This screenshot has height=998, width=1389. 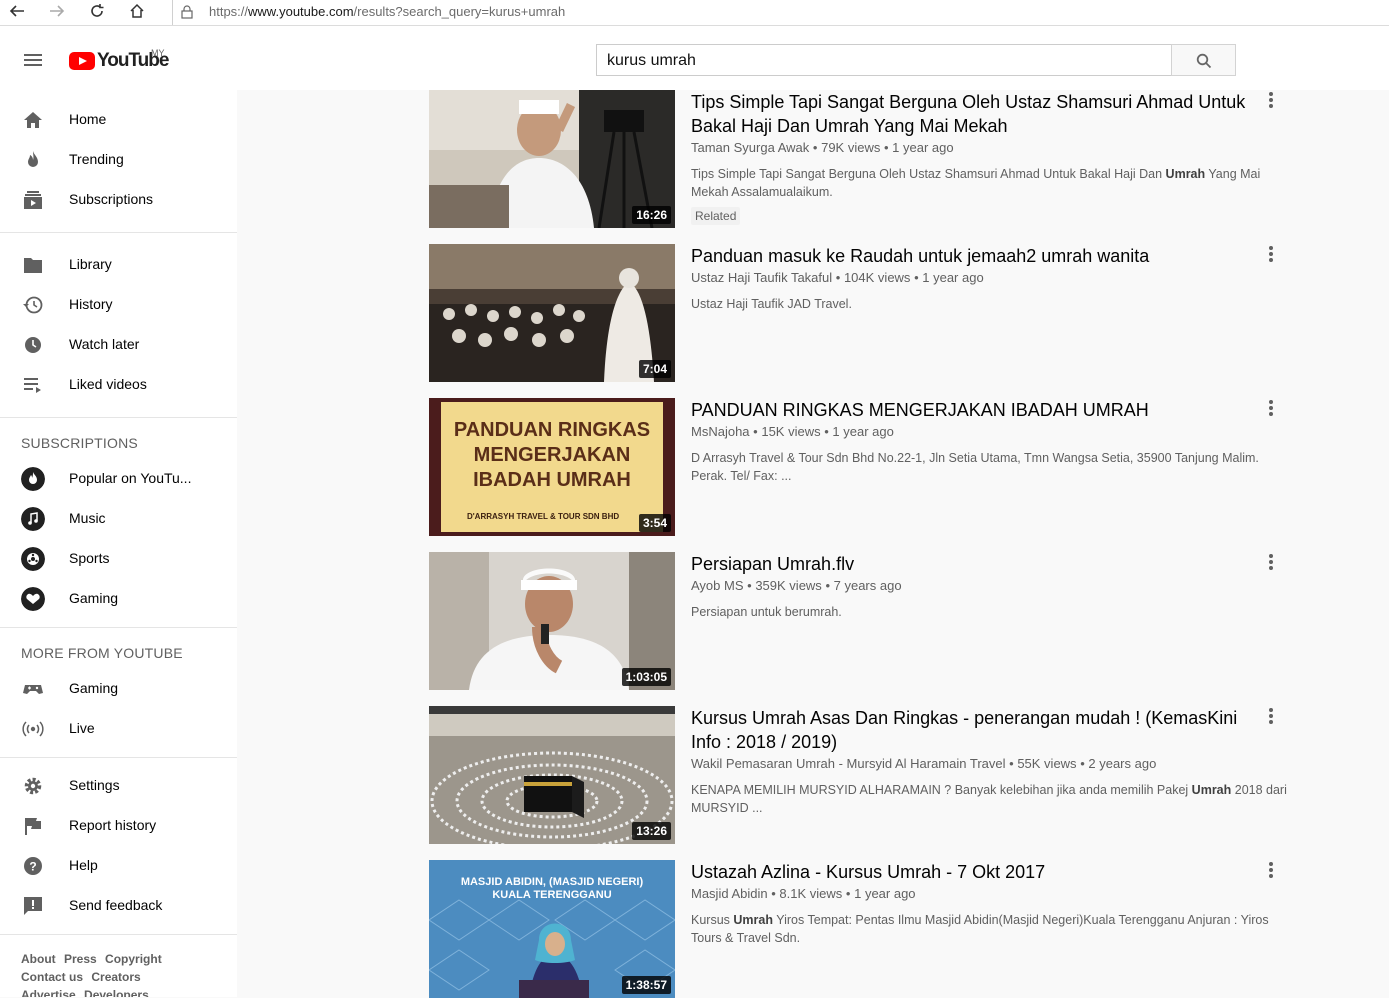 I want to click on video-thumbnail: 7:04, so click(x=552, y=313).